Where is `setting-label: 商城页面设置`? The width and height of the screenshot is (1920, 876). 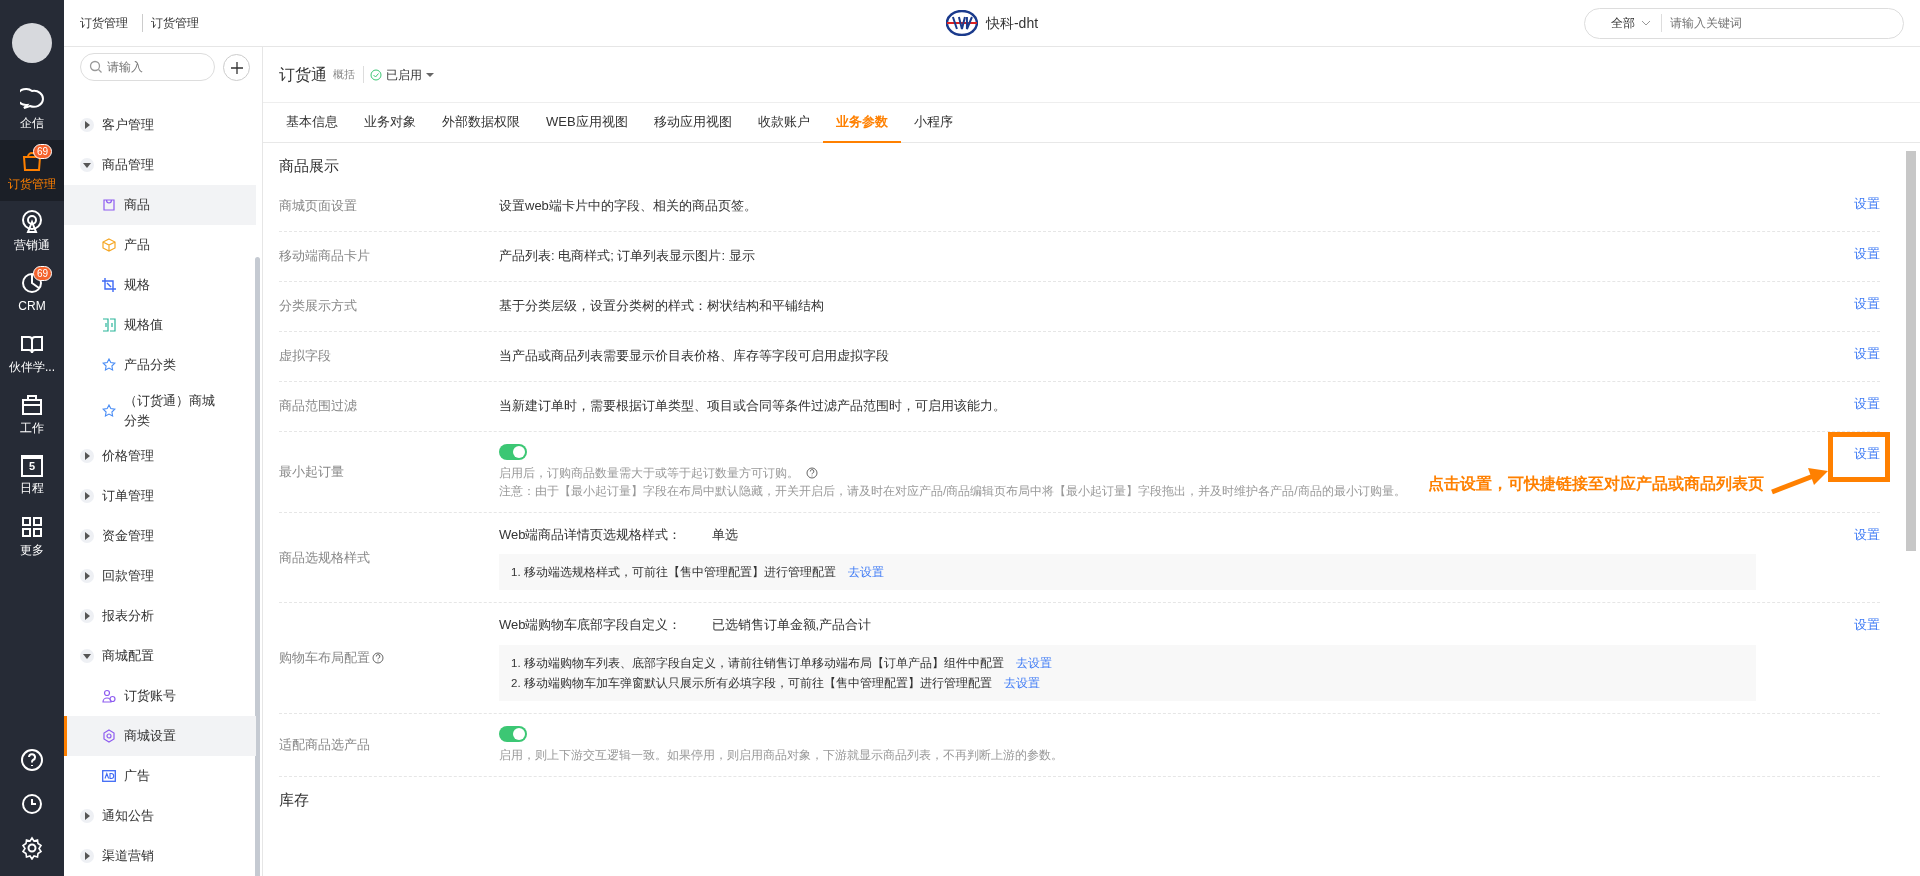
setting-label: 商城页面设置 is located at coordinates (318, 206).